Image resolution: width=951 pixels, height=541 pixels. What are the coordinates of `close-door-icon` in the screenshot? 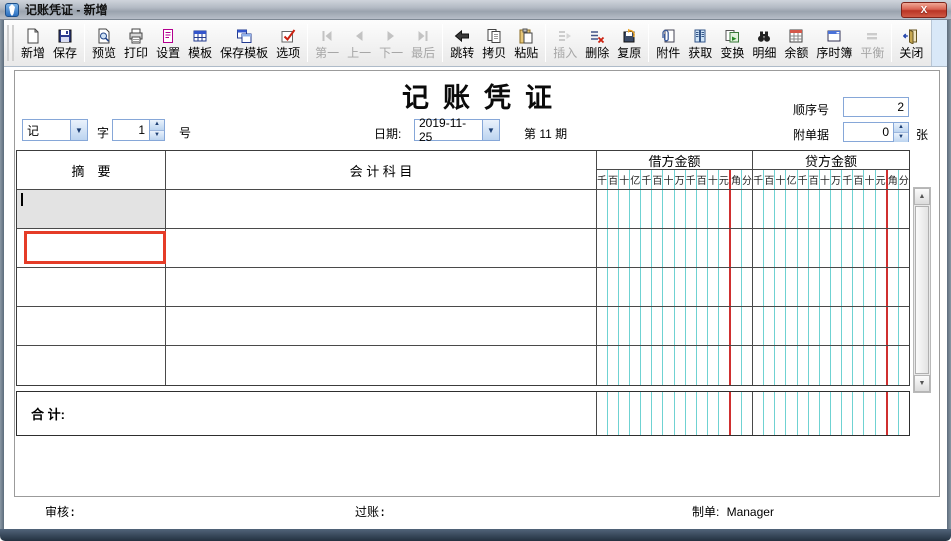 It's located at (911, 36).